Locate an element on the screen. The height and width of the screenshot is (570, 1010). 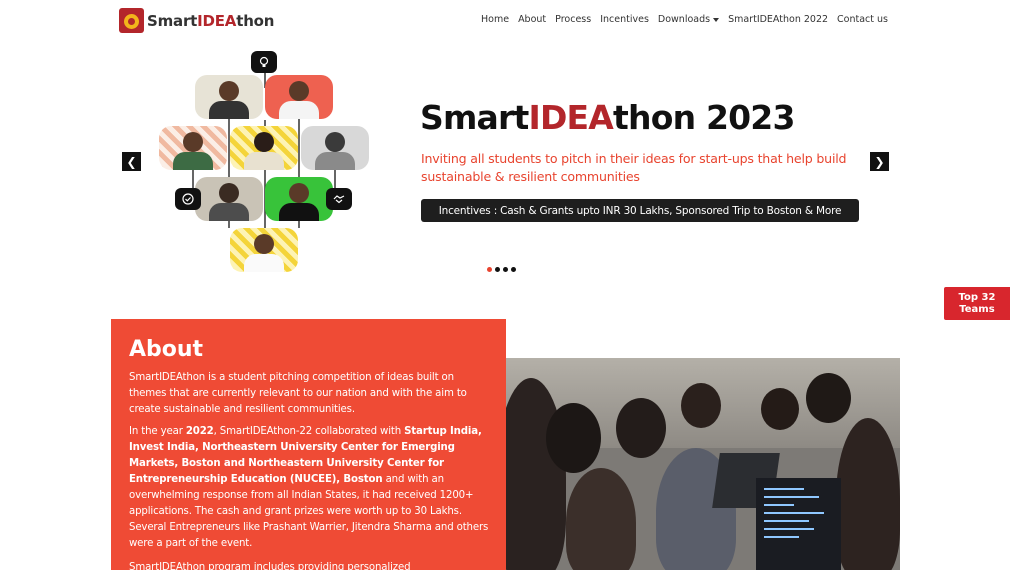
nav-about: About is located at coordinates (532, 19).